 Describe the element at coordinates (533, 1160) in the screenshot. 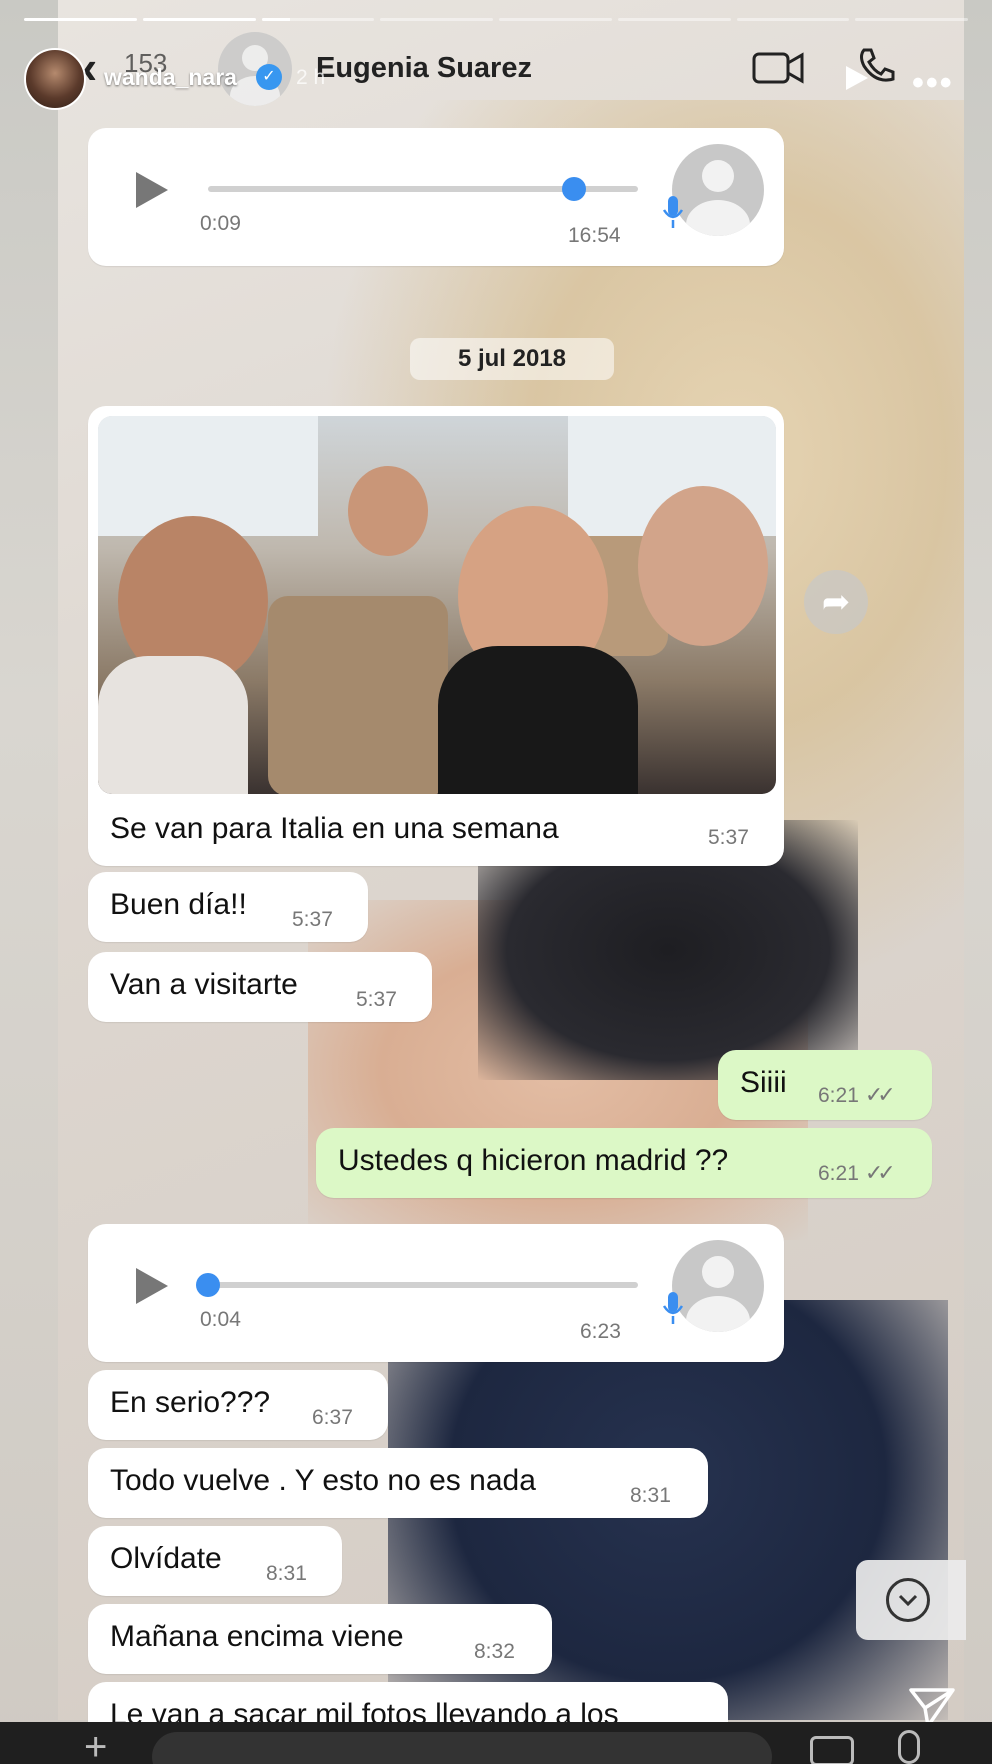

I see `message-text: Ustedes q hicieron madrid ??` at that location.